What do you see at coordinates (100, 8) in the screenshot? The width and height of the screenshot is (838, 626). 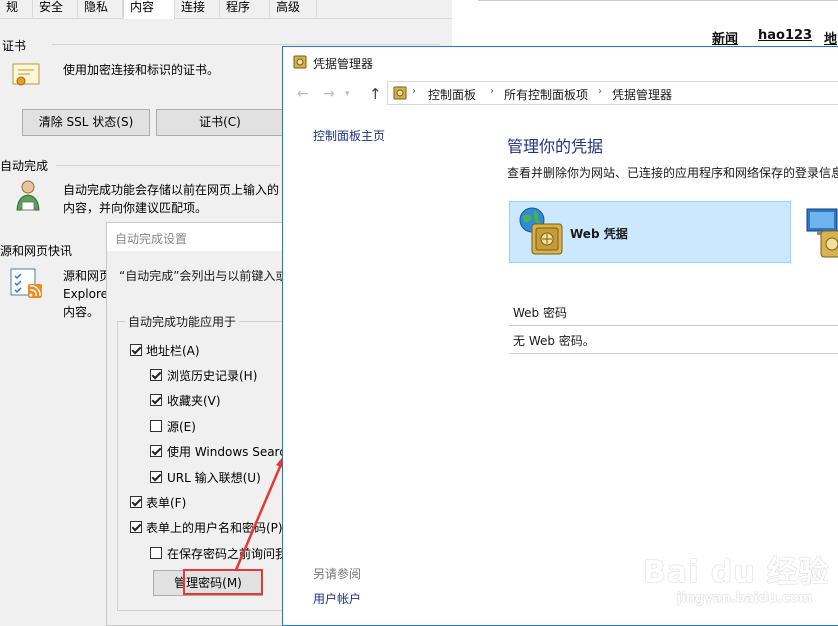 I see `tab-privacy: 隐私` at bounding box center [100, 8].